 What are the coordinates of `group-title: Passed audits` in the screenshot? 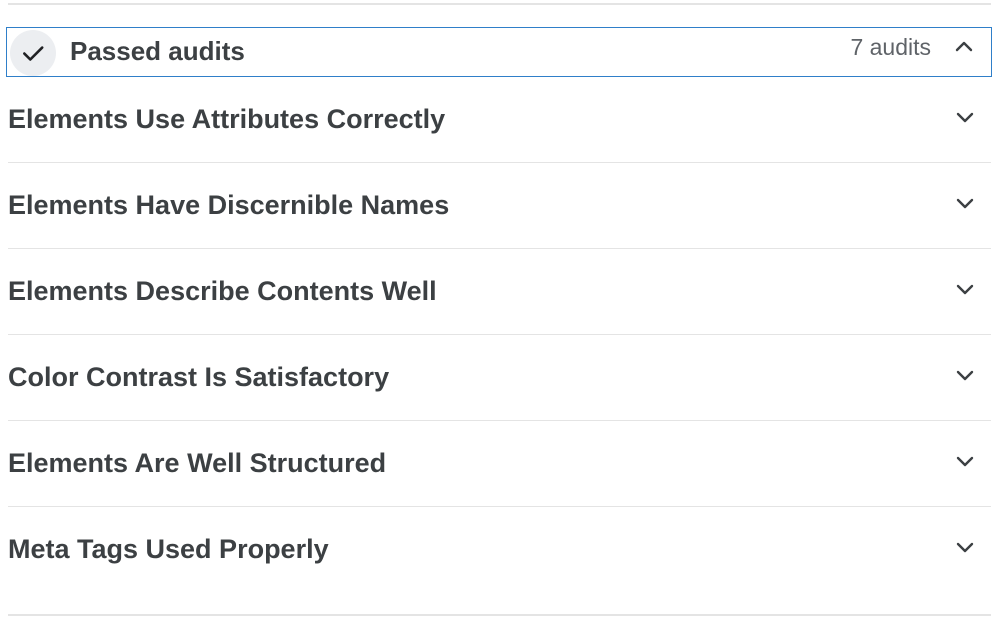 It's located at (157, 51).